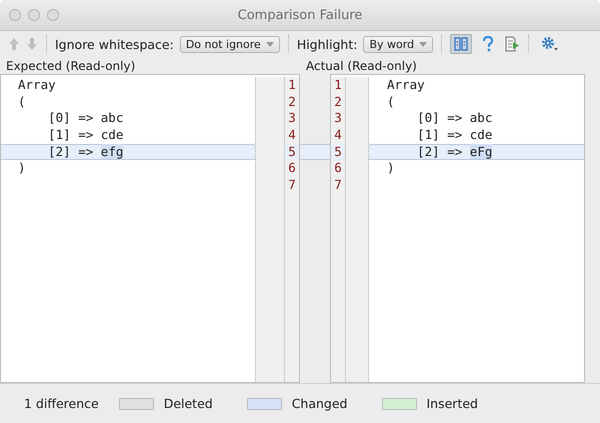  Describe the element at coordinates (70, 65) in the screenshot. I see `expected-header: Expected (Read-only)` at that location.